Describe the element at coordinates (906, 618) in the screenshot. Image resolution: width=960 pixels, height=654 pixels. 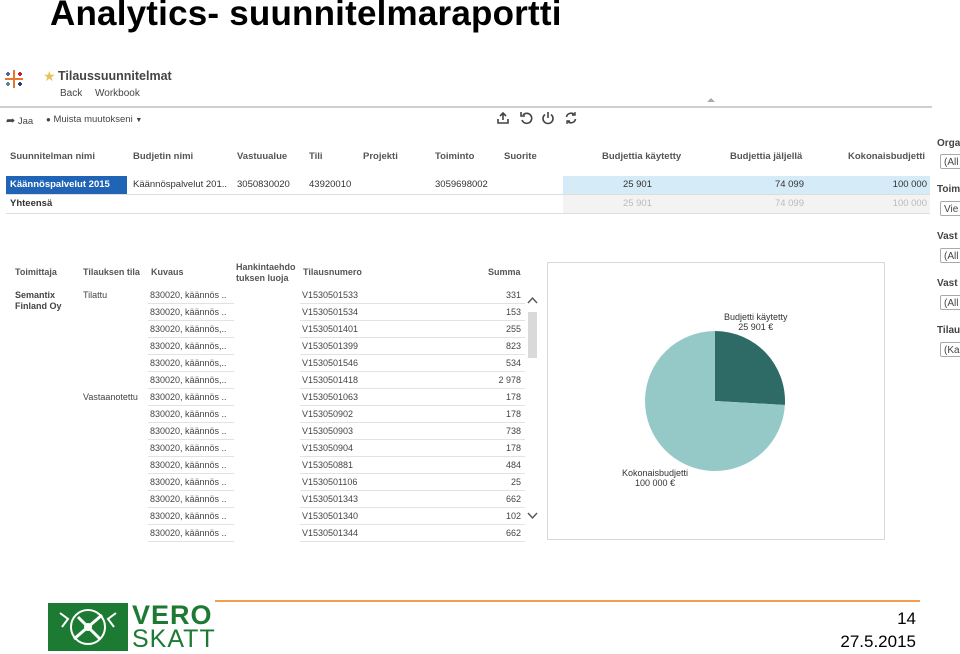
I see `page-number: 14` at that location.